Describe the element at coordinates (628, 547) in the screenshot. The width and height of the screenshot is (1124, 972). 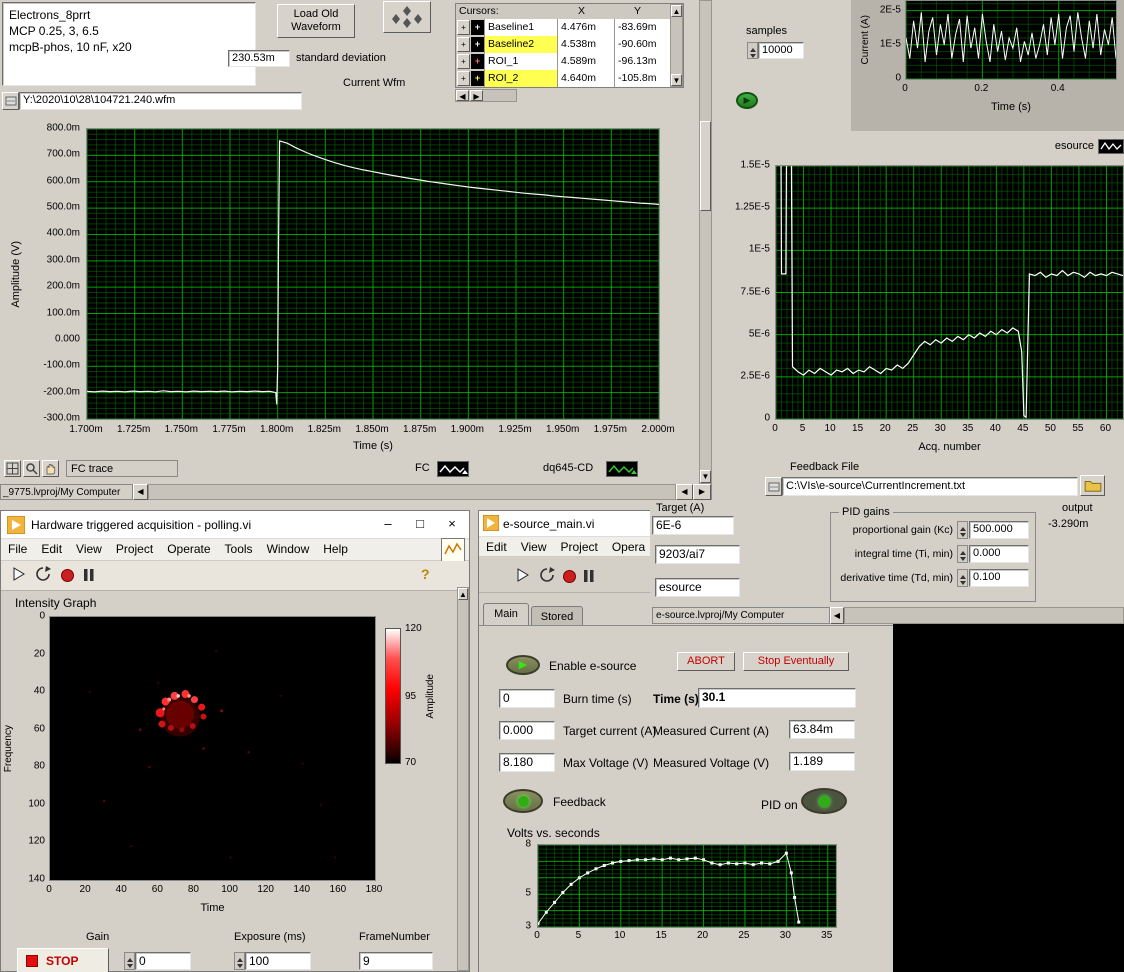
I see `menu-operate: Opera` at that location.